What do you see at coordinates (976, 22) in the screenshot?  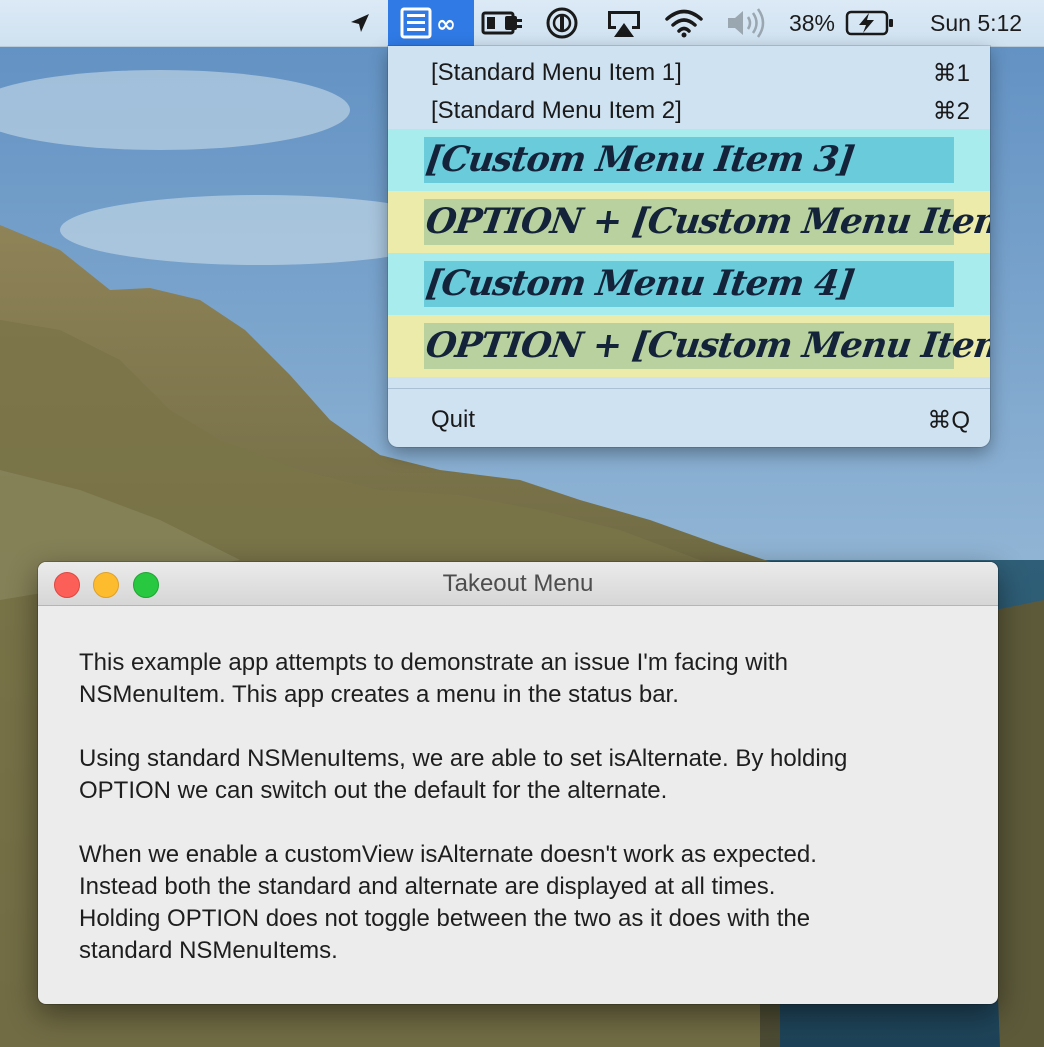 I see `clock-text: Sun 5:12` at bounding box center [976, 22].